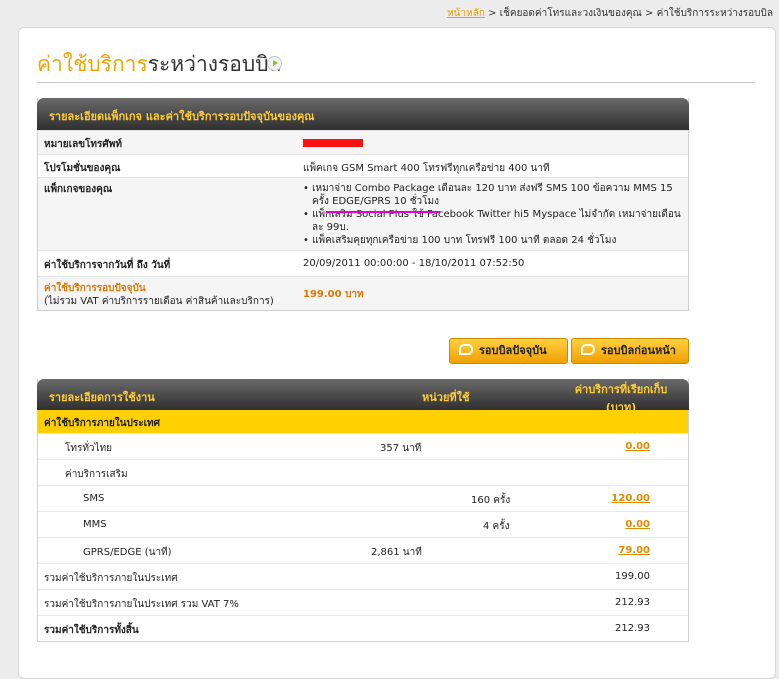  I want to click on phone-label: หมายเลขโทรศัพท์, so click(83, 144).